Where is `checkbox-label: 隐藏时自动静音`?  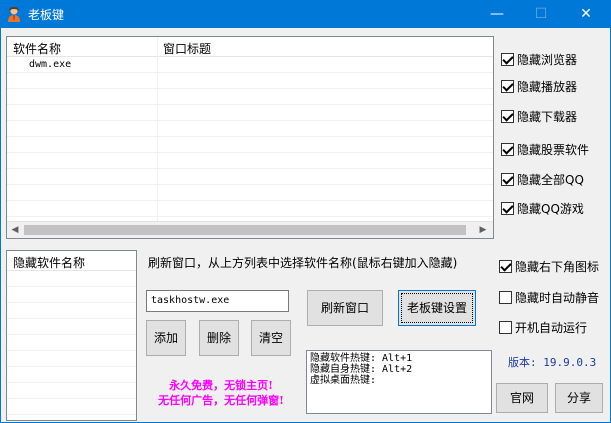
checkbox-label: 隐藏时自动静音 is located at coordinates (557, 297).